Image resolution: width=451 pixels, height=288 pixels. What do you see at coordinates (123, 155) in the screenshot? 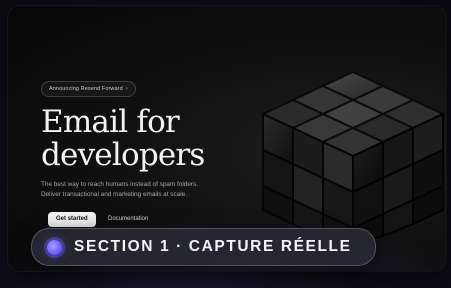
I see `title-line-2: developers` at bounding box center [123, 155].